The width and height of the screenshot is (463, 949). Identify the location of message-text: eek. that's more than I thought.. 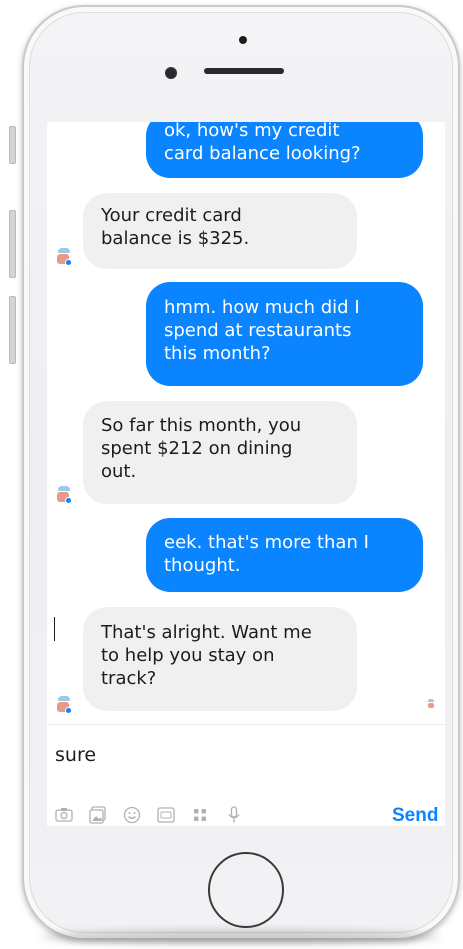
(266, 554).